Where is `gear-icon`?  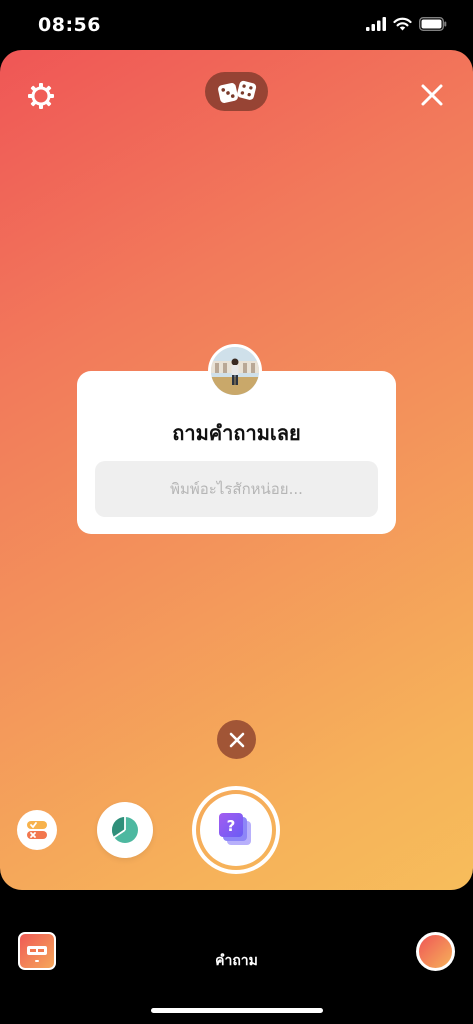 gear-icon is located at coordinates (41, 96).